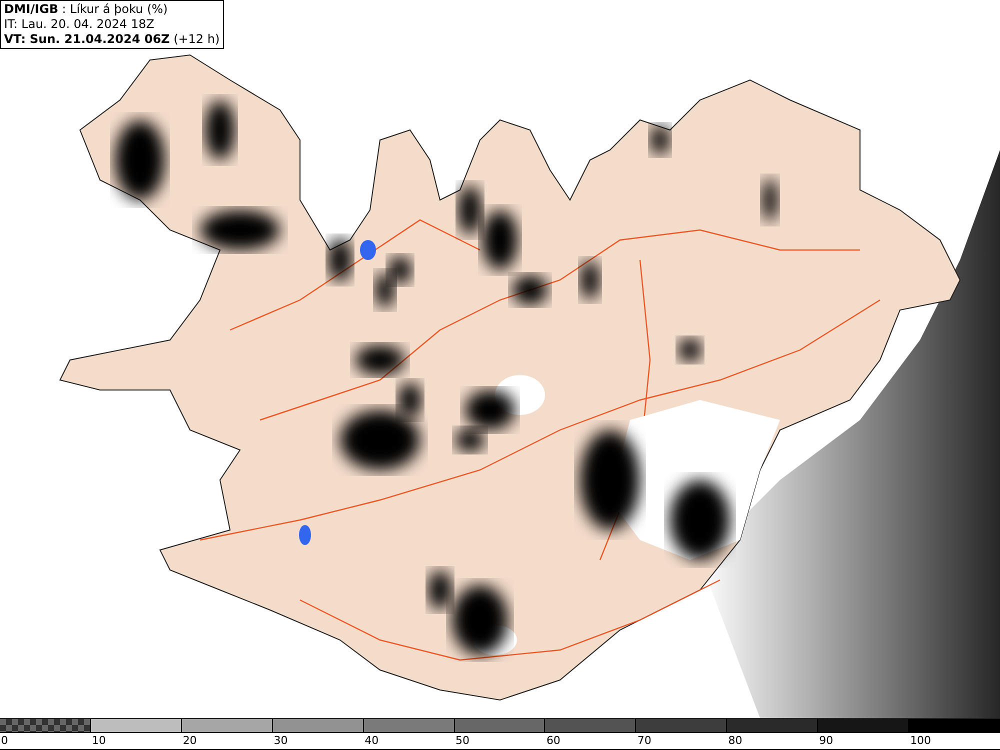  Describe the element at coordinates (189, 740) in the screenshot. I see `legend-label: 20` at that location.